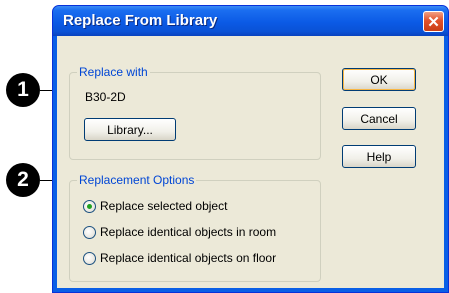  What do you see at coordinates (188, 258) in the screenshot?
I see `option-replace-on-floor-label: Replace identical objects on floor` at bounding box center [188, 258].